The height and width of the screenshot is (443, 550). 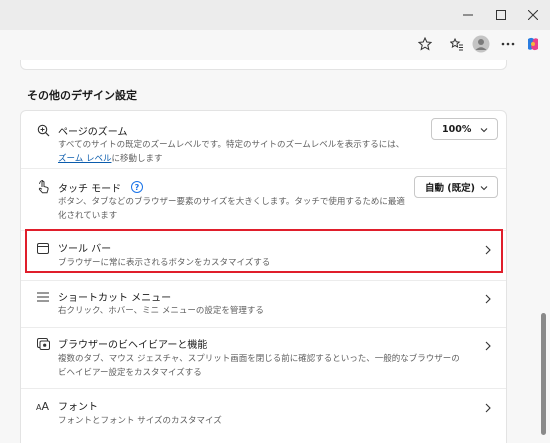 What do you see at coordinates (88, 216) in the screenshot?
I see `touch-mode-desc-line2: 化されています` at bounding box center [88, 216].